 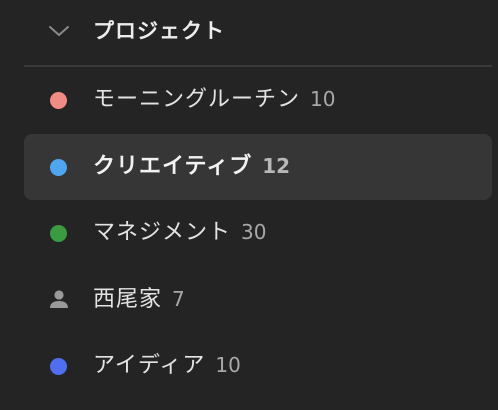 I want to click on project-label: マネジメント 30, so click(x=179, y=232).